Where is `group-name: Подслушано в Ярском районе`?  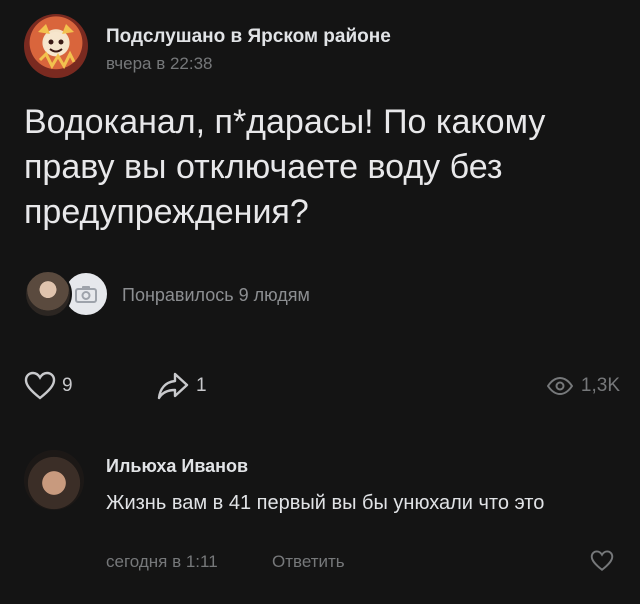
group-name: Подслушано в Ярском районе is located at coordinates (248, 37).